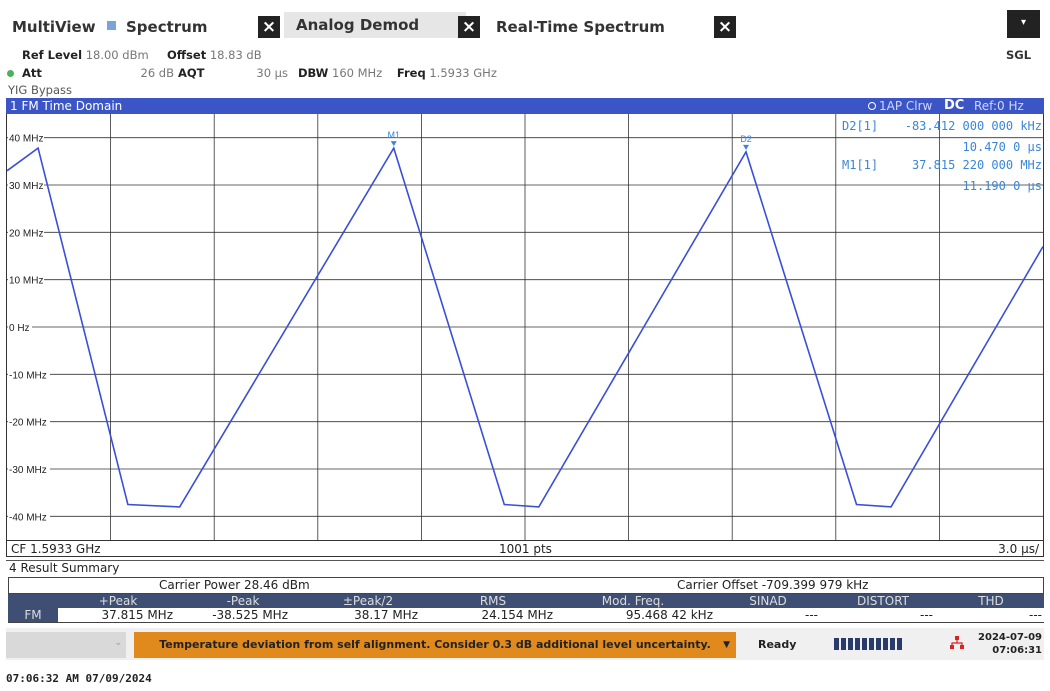 This screenshot has height=691, width=1050. What do you see at coordinates (726, 645) in the screenshot?
I see `dropdown-arrow-icon: ▼` at bounding box center [726, 645].